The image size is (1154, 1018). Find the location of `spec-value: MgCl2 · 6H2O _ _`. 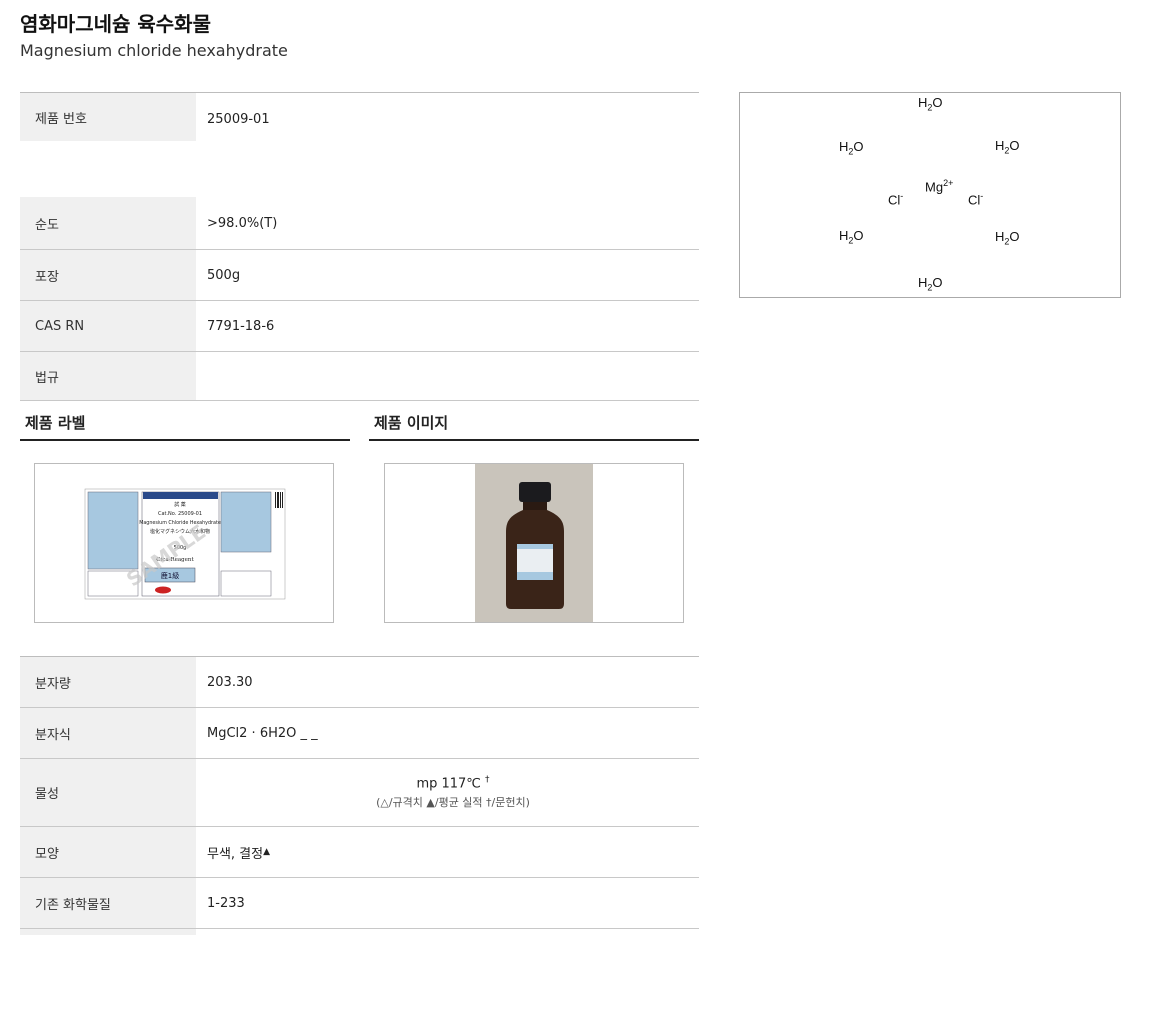

spec-value: MgCl2 · 6H2O _ _ is located at coordinates (262, 733).